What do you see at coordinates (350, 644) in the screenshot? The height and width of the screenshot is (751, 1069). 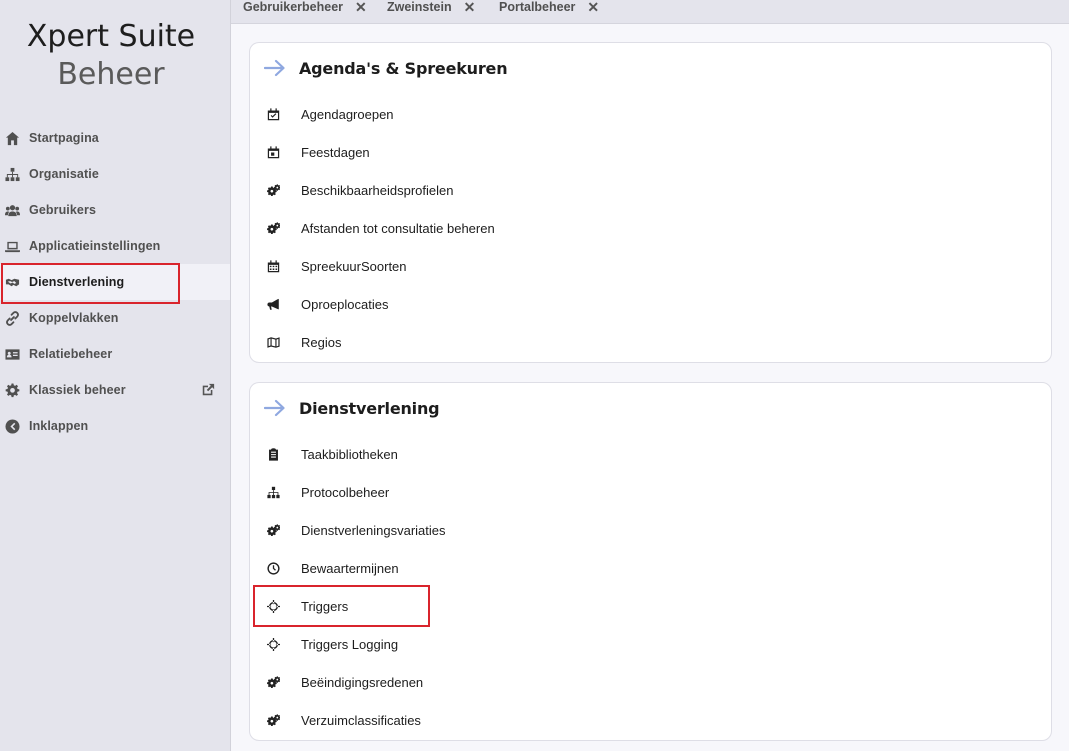 I see `list-item-label: Triggers Logging` at bounding box center [350, 644].